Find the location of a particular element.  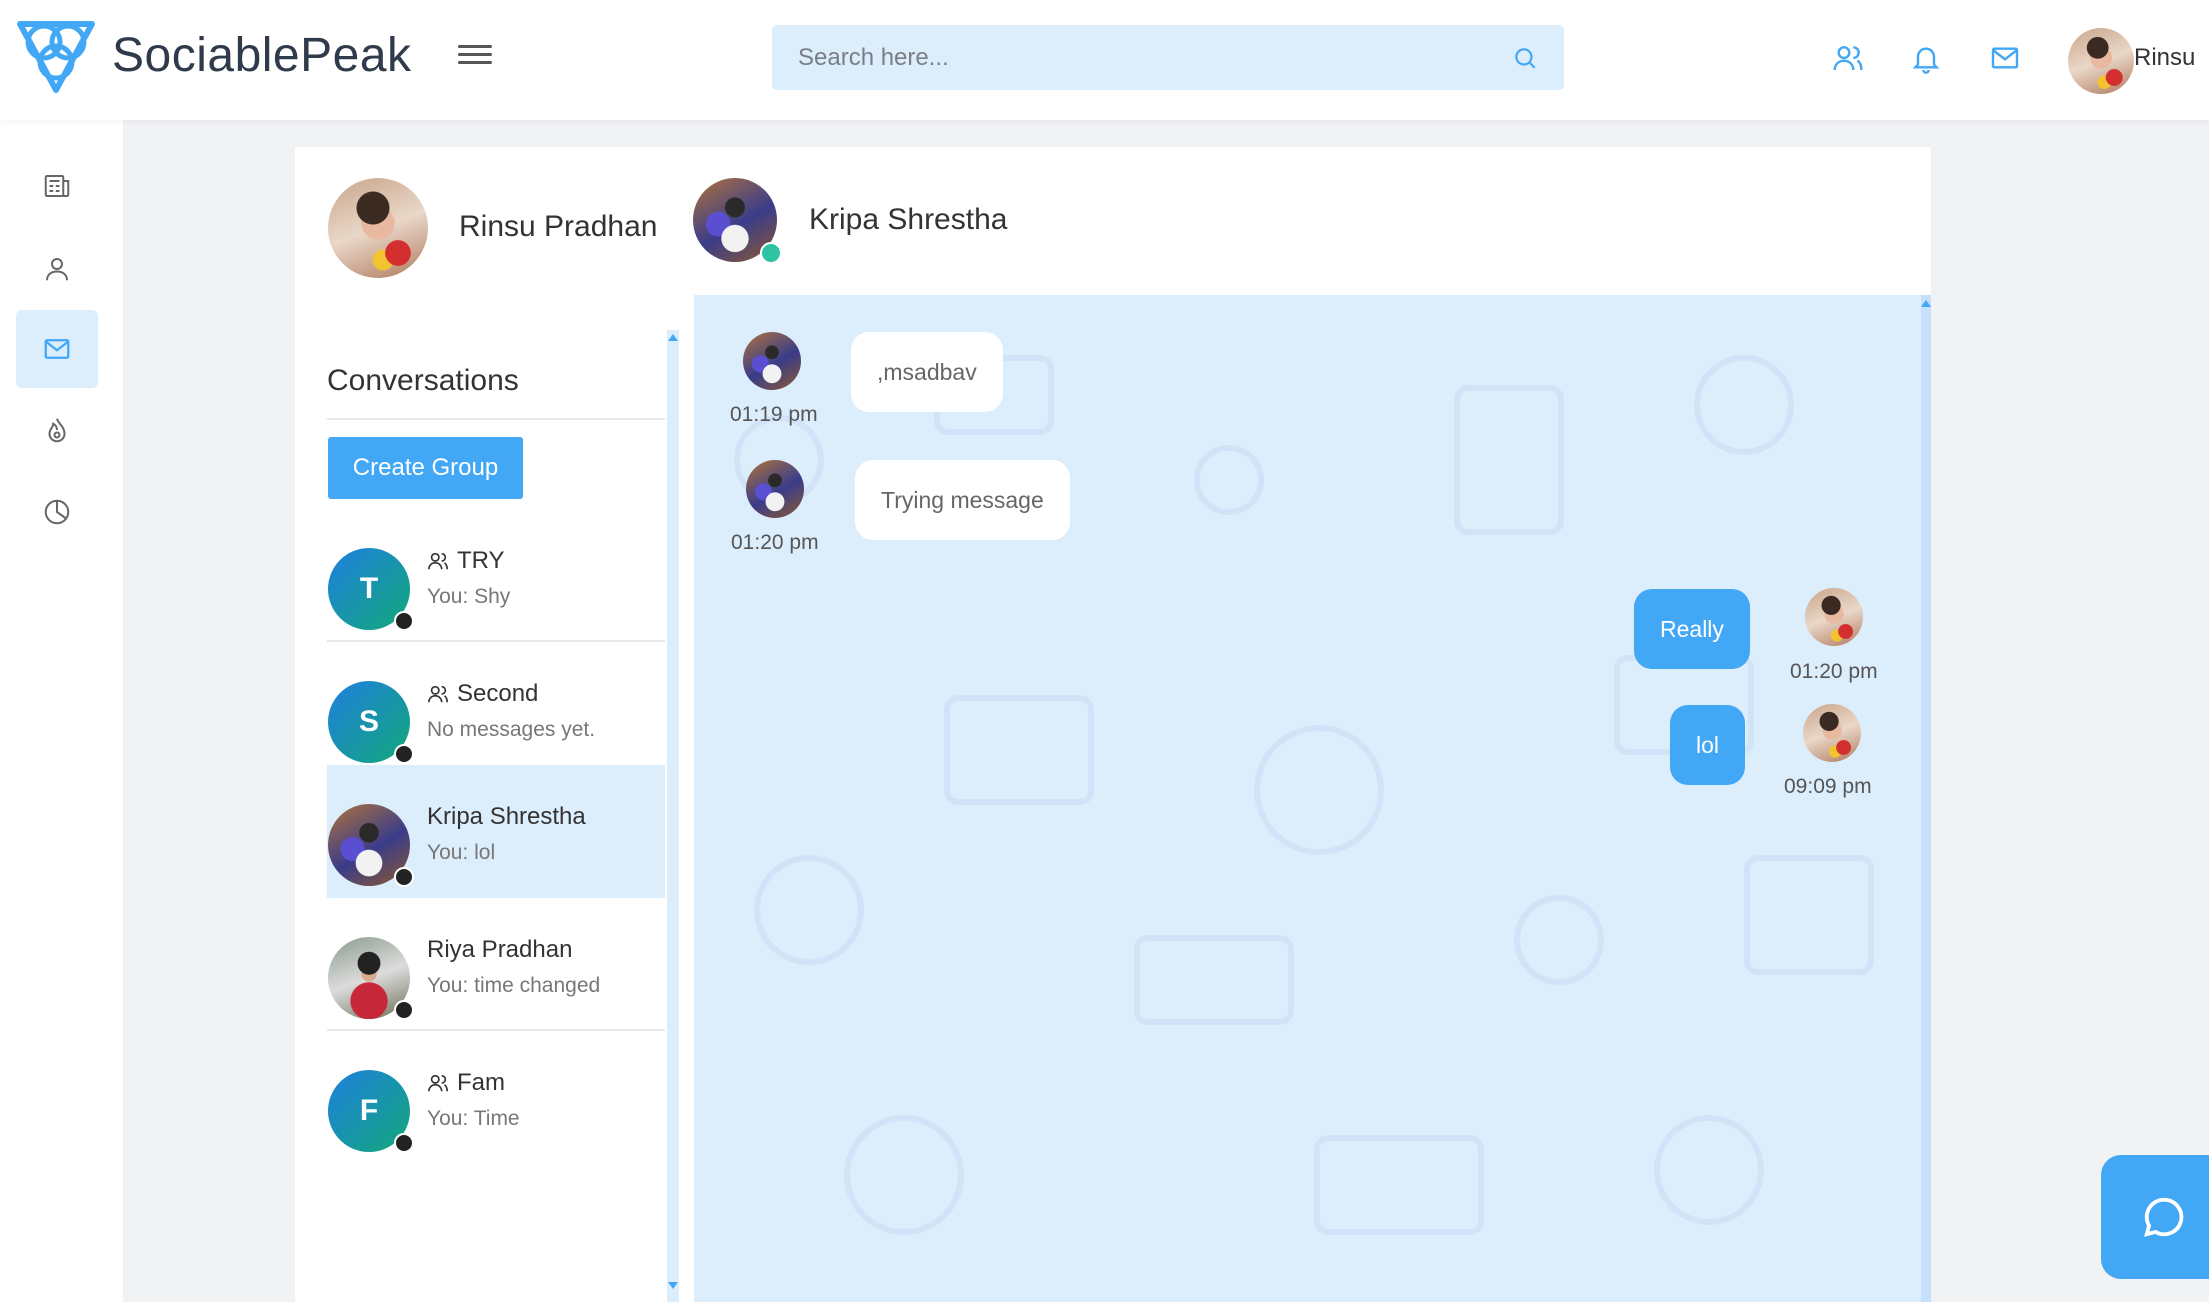

conversation-name: Second is located at coordinates (482, 694).